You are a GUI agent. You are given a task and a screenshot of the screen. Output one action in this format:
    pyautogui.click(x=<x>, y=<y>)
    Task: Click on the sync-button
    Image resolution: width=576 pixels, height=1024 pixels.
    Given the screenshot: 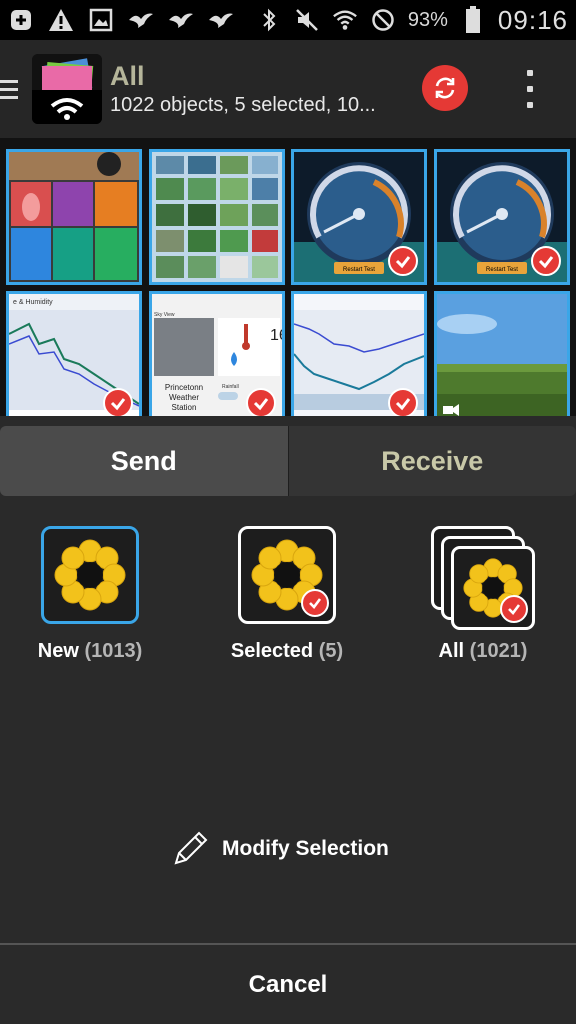 What is the action you would take?
    pyautogui.click(x=445, y=88)
    